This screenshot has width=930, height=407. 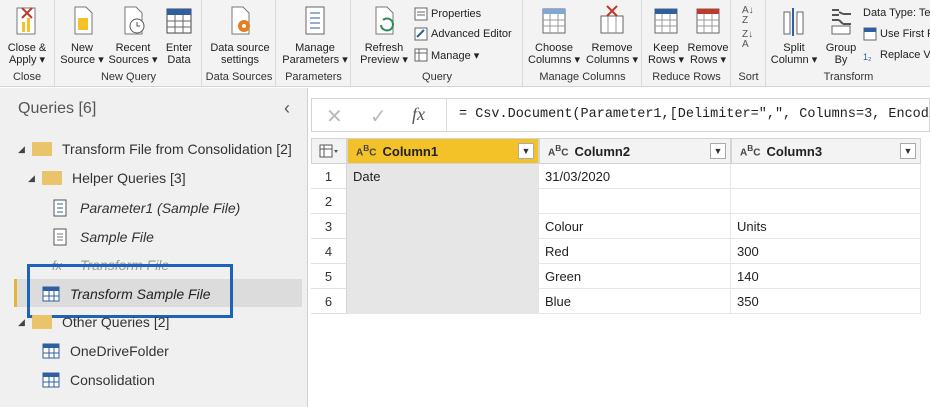 I want to click on group-label-new-query: New Query, so click(x=128, y=77).